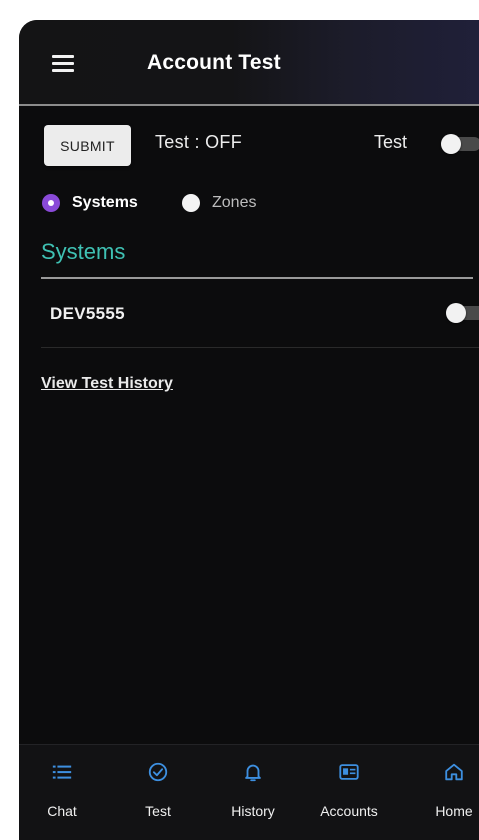 This screenshot has width=479, height=840. Describe the element at coordinates (199, 142) in the screenshot. I see `test-status-text: Test : OFF` at that location.